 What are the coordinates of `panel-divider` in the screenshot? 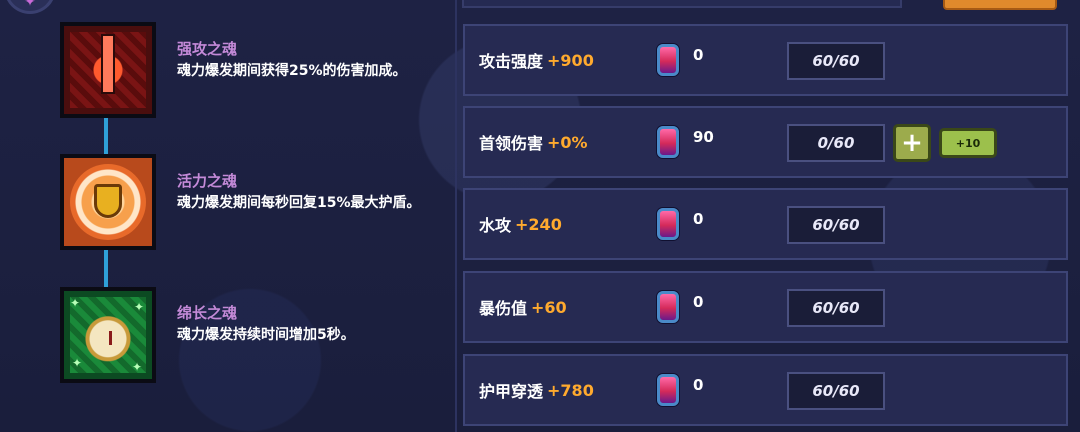 It's located at (456, 216).